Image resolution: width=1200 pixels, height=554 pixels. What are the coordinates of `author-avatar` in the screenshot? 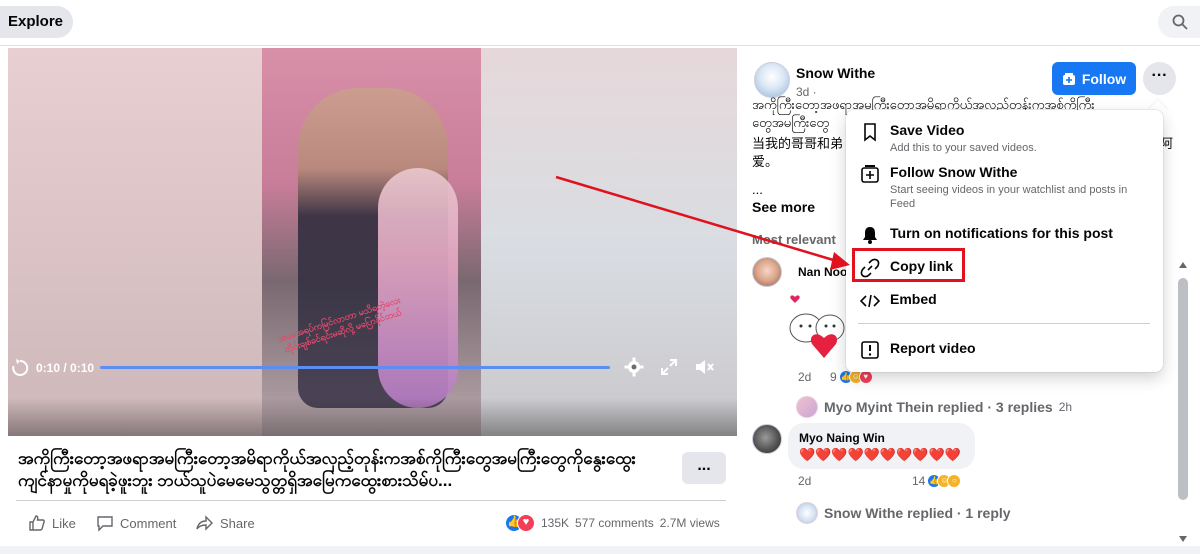 It's located at (772, 80).